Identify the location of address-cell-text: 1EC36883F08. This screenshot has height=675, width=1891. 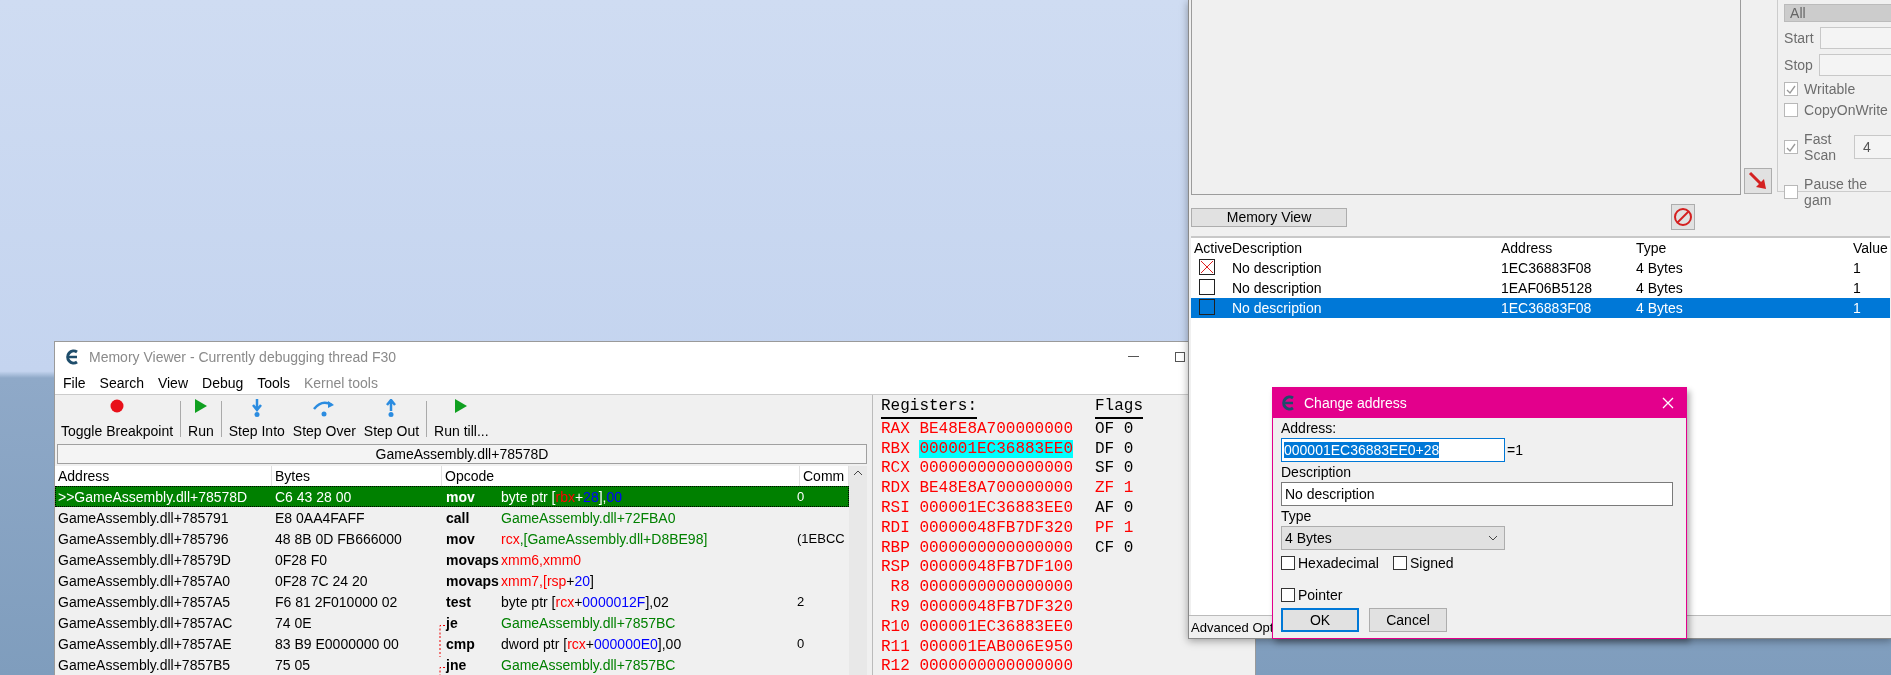
(1546, 268).